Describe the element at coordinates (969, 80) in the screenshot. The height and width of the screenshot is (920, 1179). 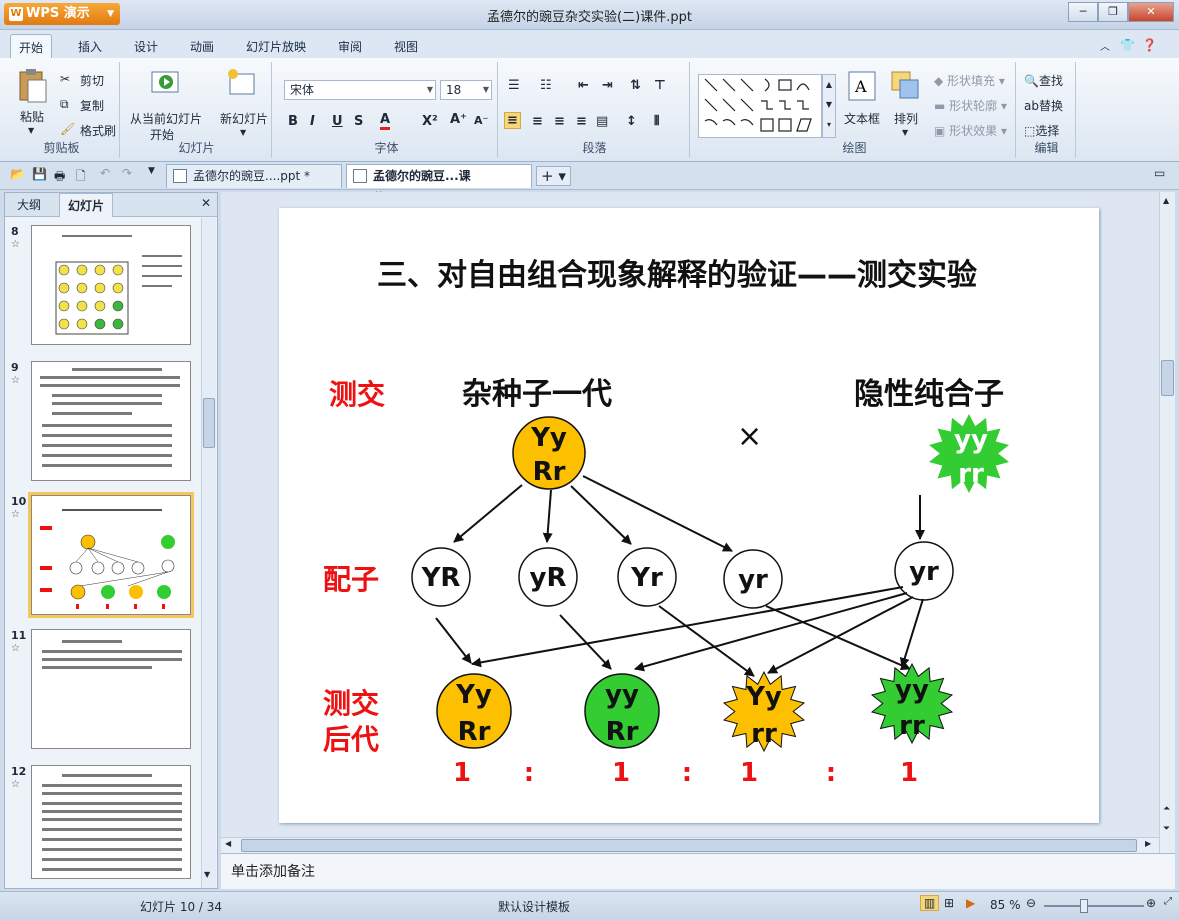
I see `shape-fill-button: ◆ 形状填充 ▾` at that location.